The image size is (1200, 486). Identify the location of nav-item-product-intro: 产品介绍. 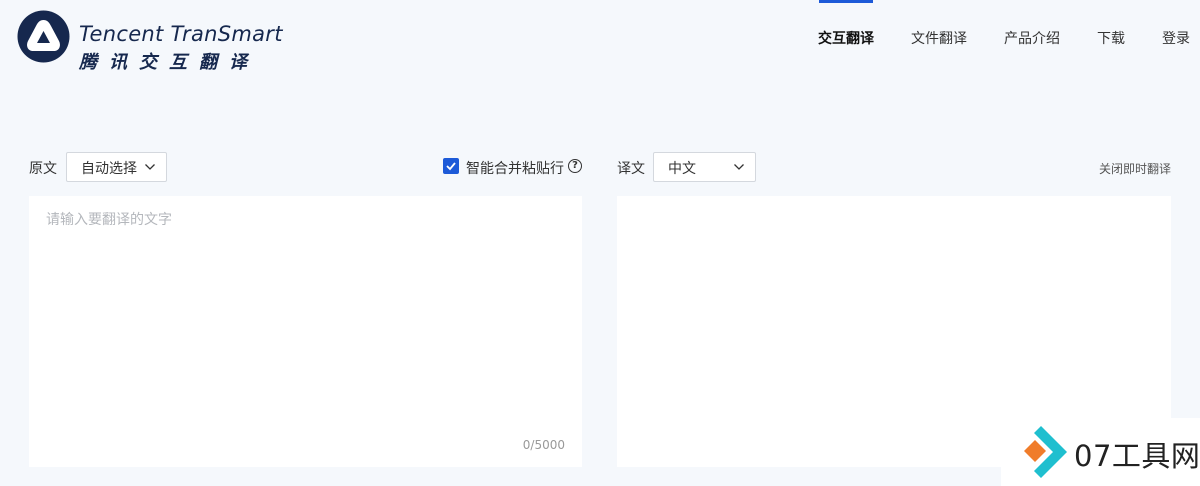
(1032, 38).